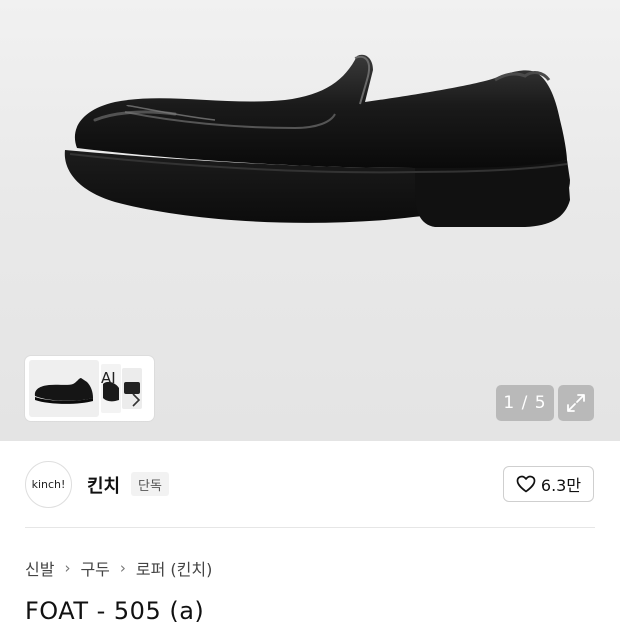 The image size is (620, 625). I want to click on chevron-right-icon, so click(136, 400).